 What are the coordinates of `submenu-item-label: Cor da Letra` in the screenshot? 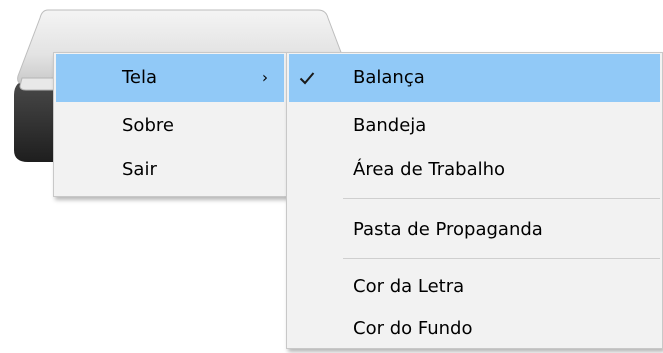 It's located at (409, 286).